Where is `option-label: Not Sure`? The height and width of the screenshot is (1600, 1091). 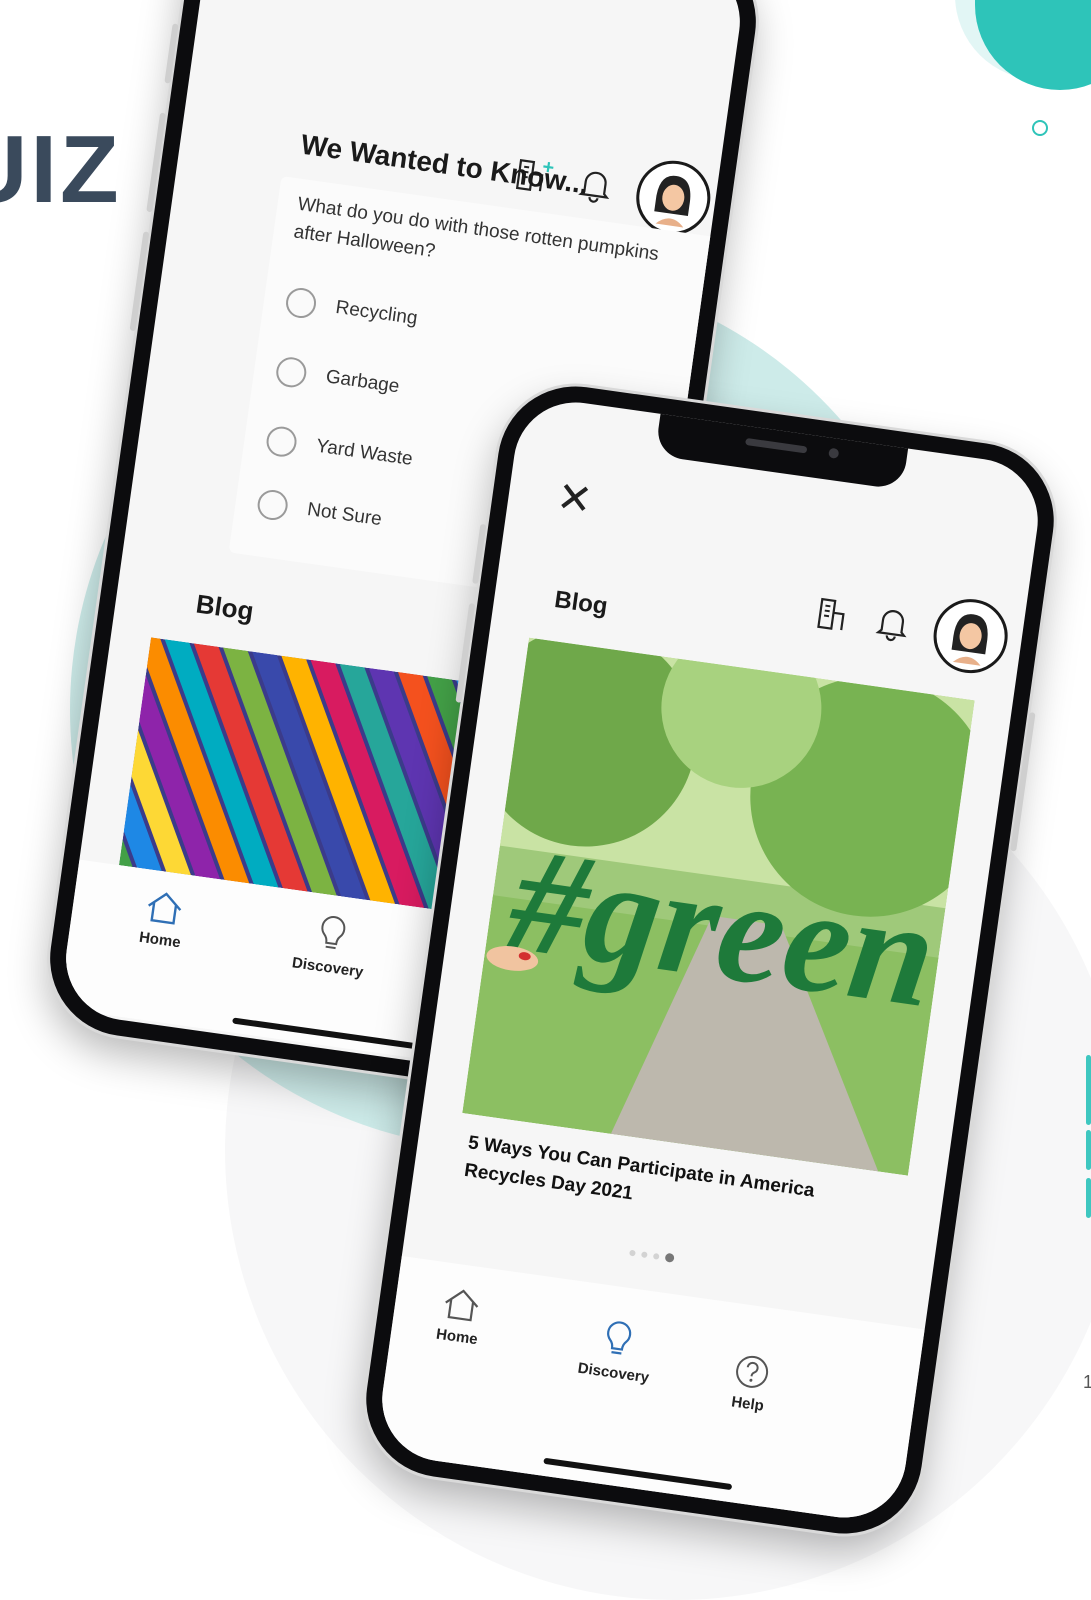 option-label: Not Sure is located at coordinates (344, 514).